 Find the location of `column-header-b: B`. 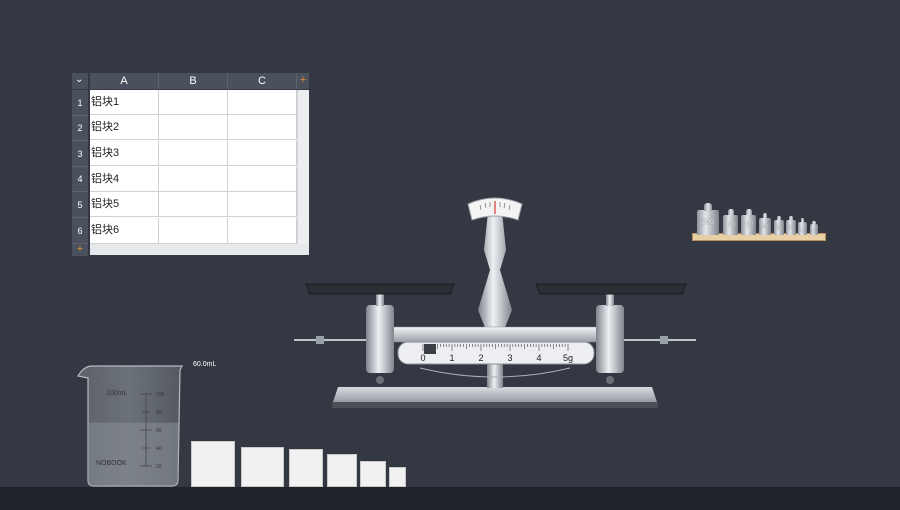

column-header-b: B is located at coordinates (193, 81).